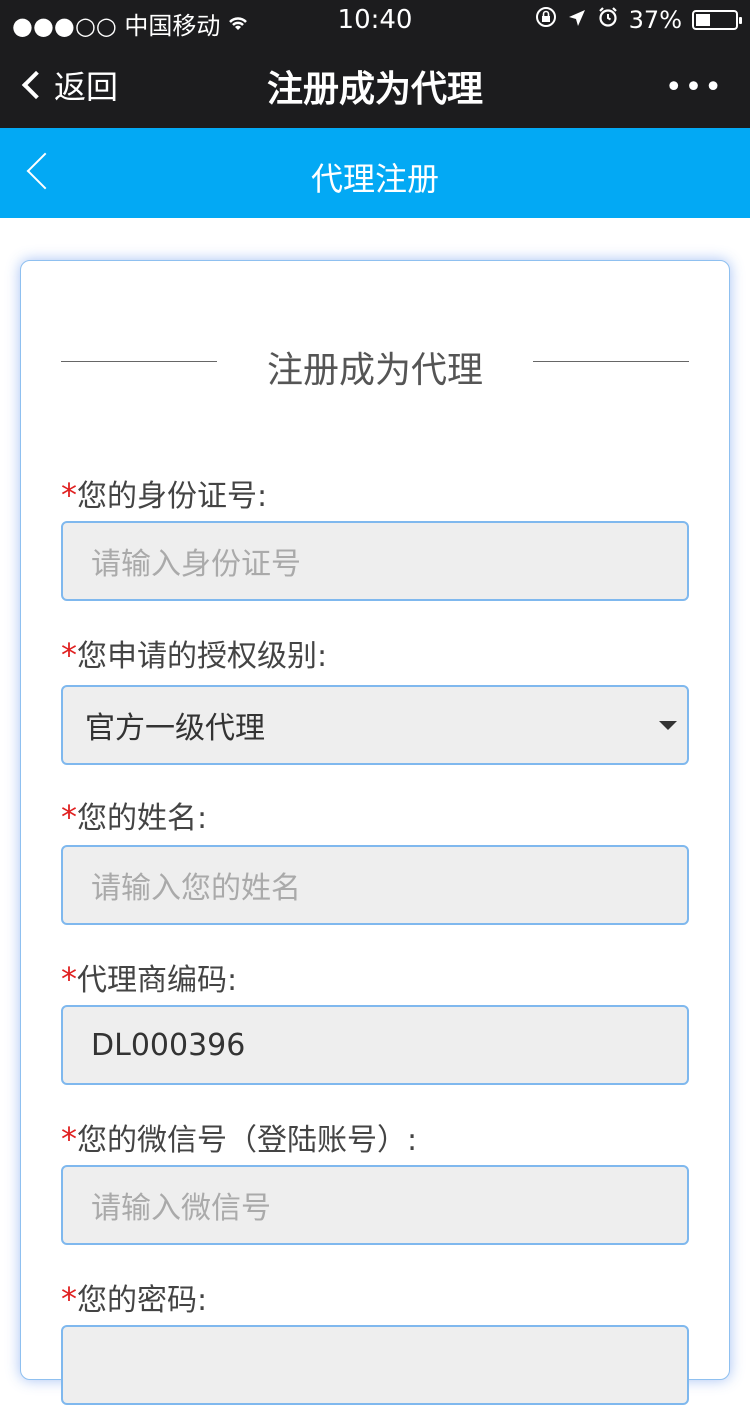  I want to click on password-label: *您的密码:, so click(134, 1299).